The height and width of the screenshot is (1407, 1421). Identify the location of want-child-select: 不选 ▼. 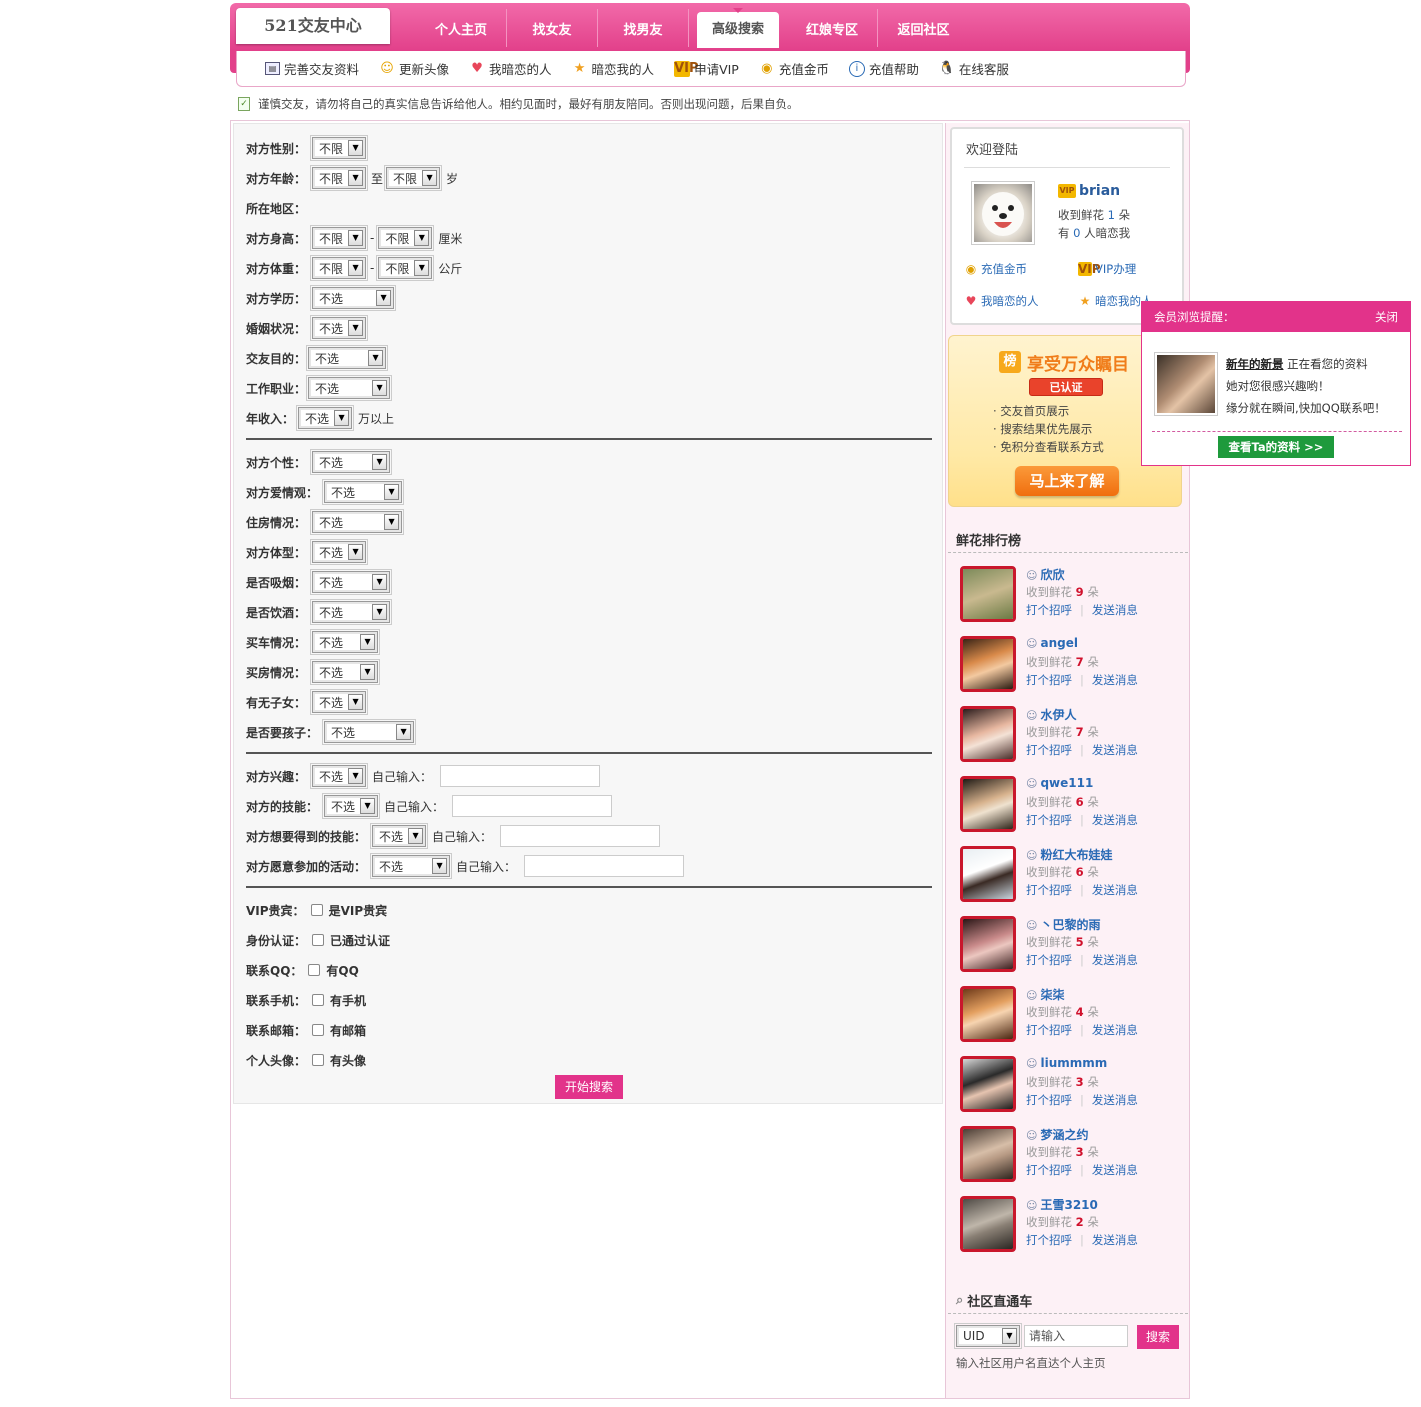
(369, 732).